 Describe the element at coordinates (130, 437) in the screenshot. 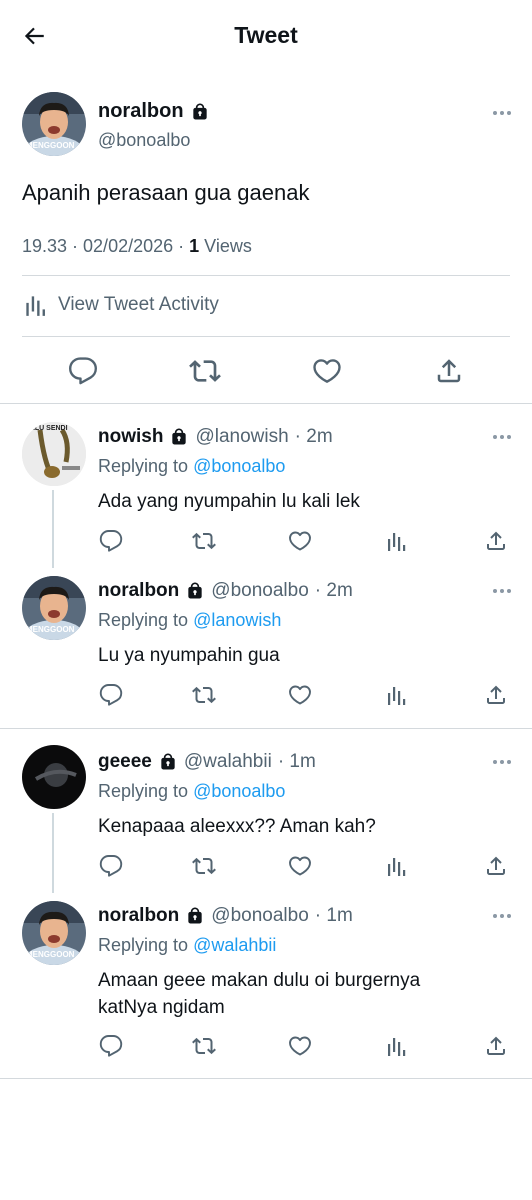

I see `author-name: nowish` at that location.